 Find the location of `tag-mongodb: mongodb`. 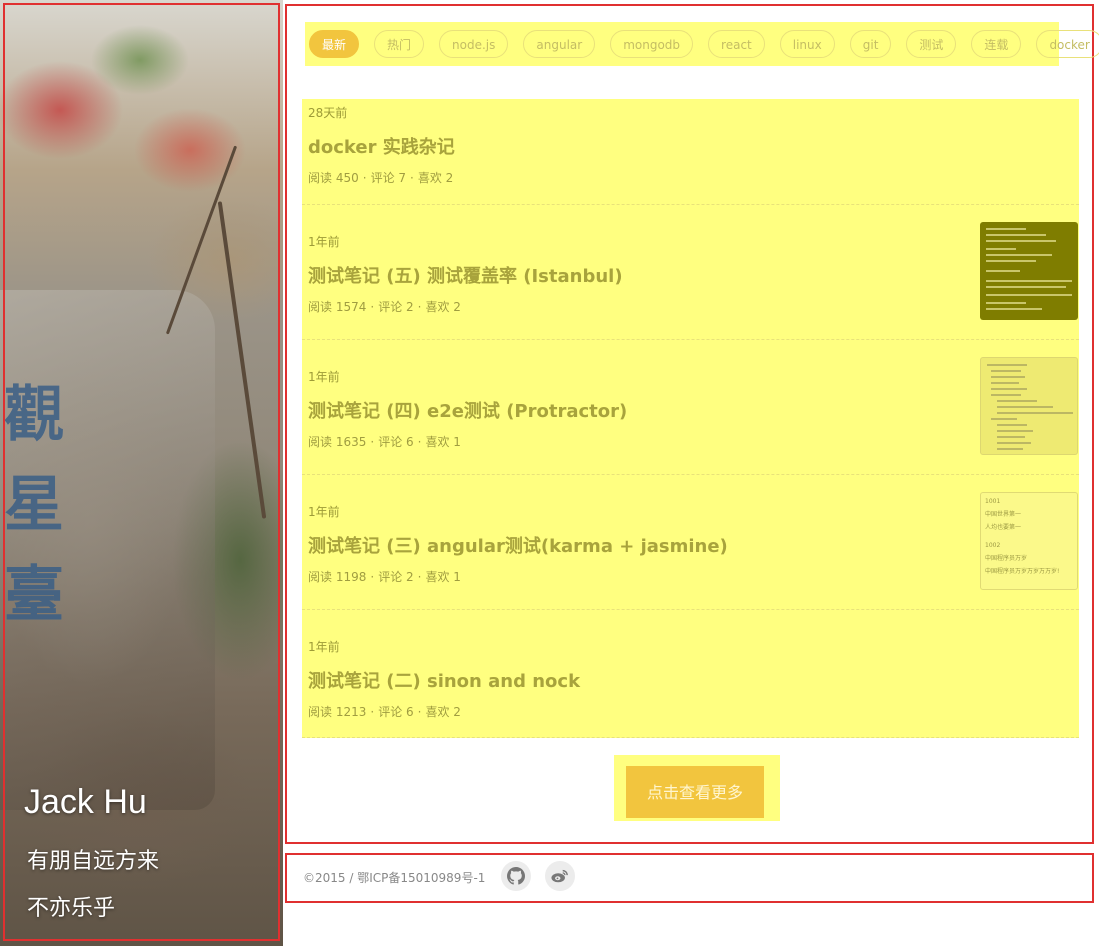

tag-mongodb: mongodb is located at coordinates (652, 44).